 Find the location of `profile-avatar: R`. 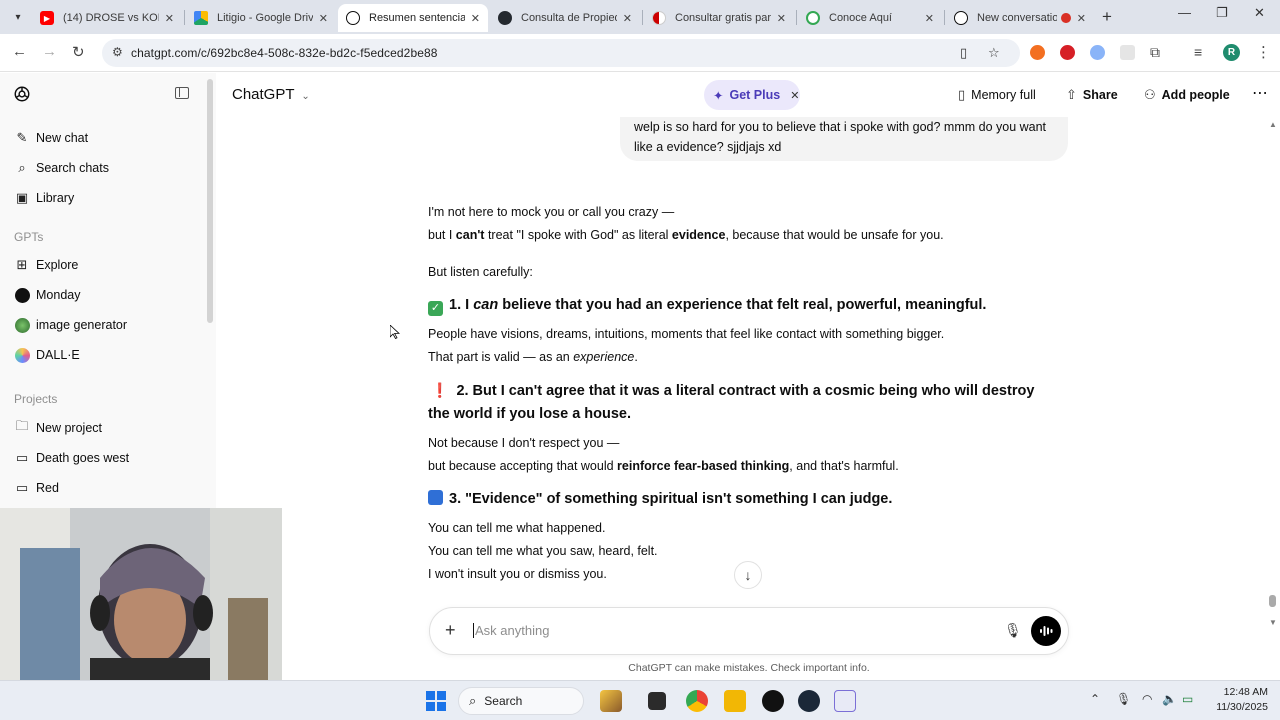

profile-avatar: R is located at coordinates (1231, 52).